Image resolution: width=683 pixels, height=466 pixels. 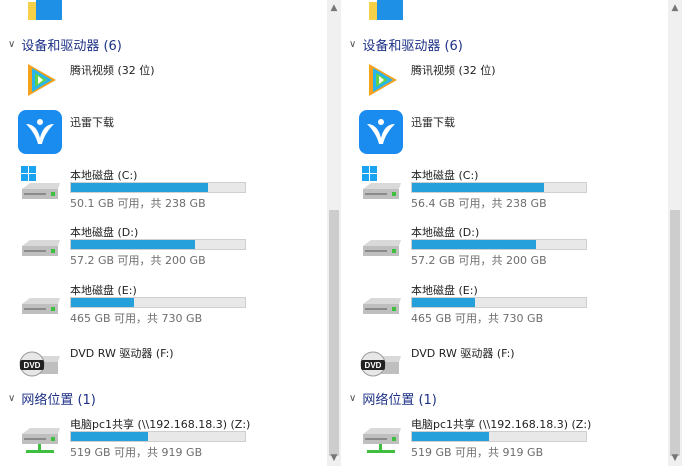 I want to click on drive-item-c: 本地磁盘 (C:) 50.1 GB 可用，共 238 GB, so click(x=168, y=187).